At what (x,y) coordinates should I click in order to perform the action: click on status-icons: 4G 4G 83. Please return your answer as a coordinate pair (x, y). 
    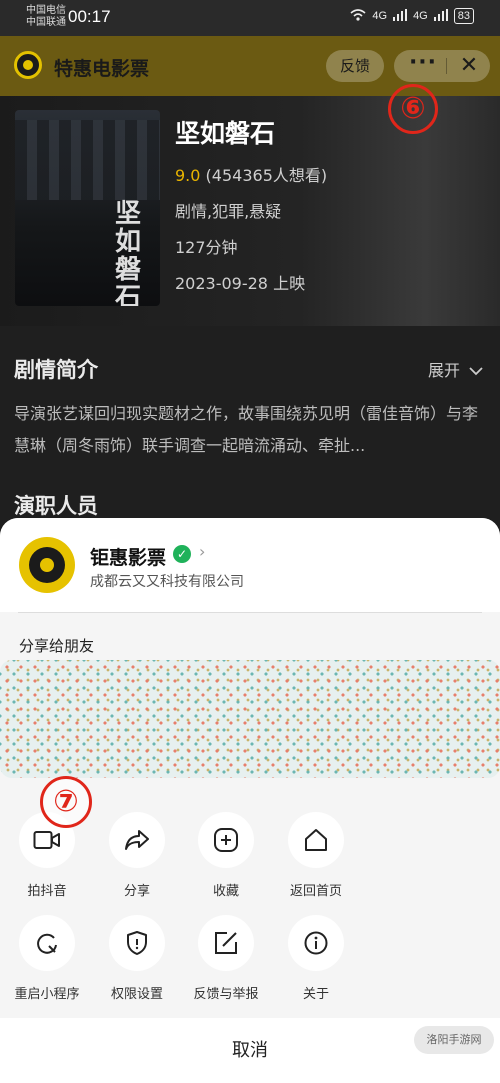
    Looking at the image, I should click on (412, 16).